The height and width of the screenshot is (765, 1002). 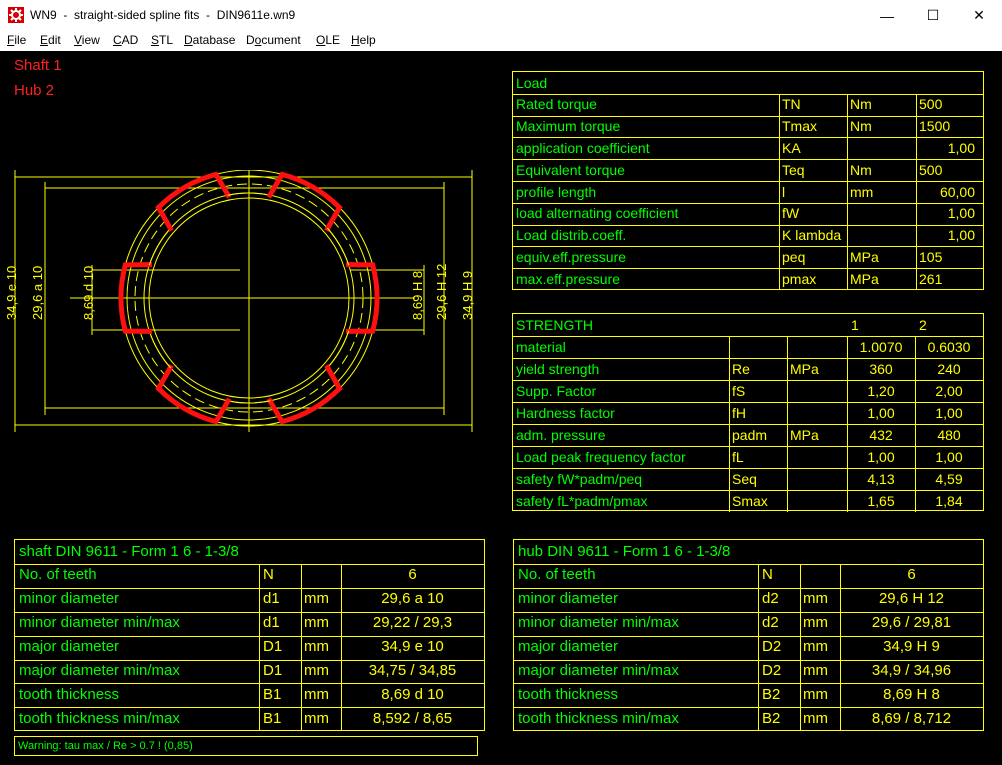 What do you see at coordinates (271, 599) in the screenshot?
I see `shaft-symbol: d1` at bounding box center [271, 599].